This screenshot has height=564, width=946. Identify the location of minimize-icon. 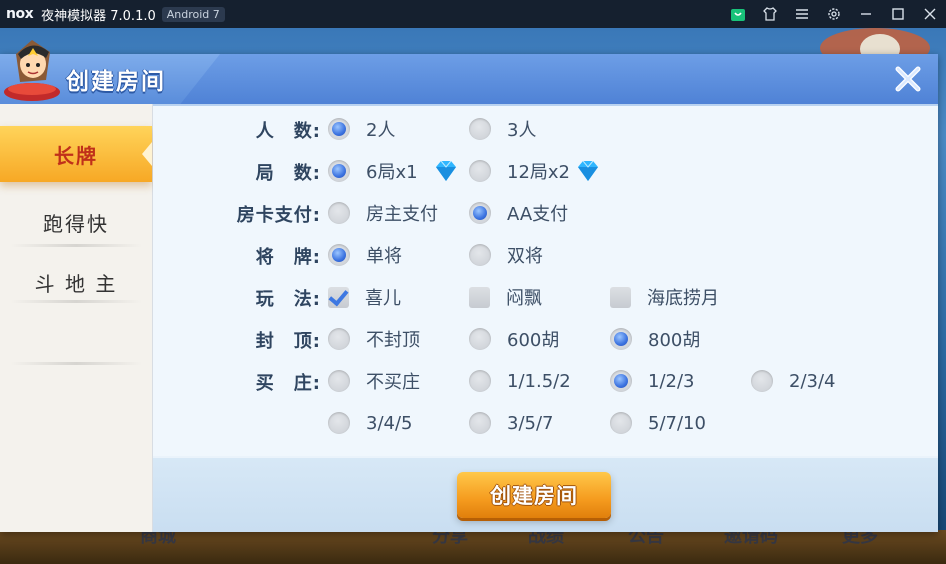
(866, 14).